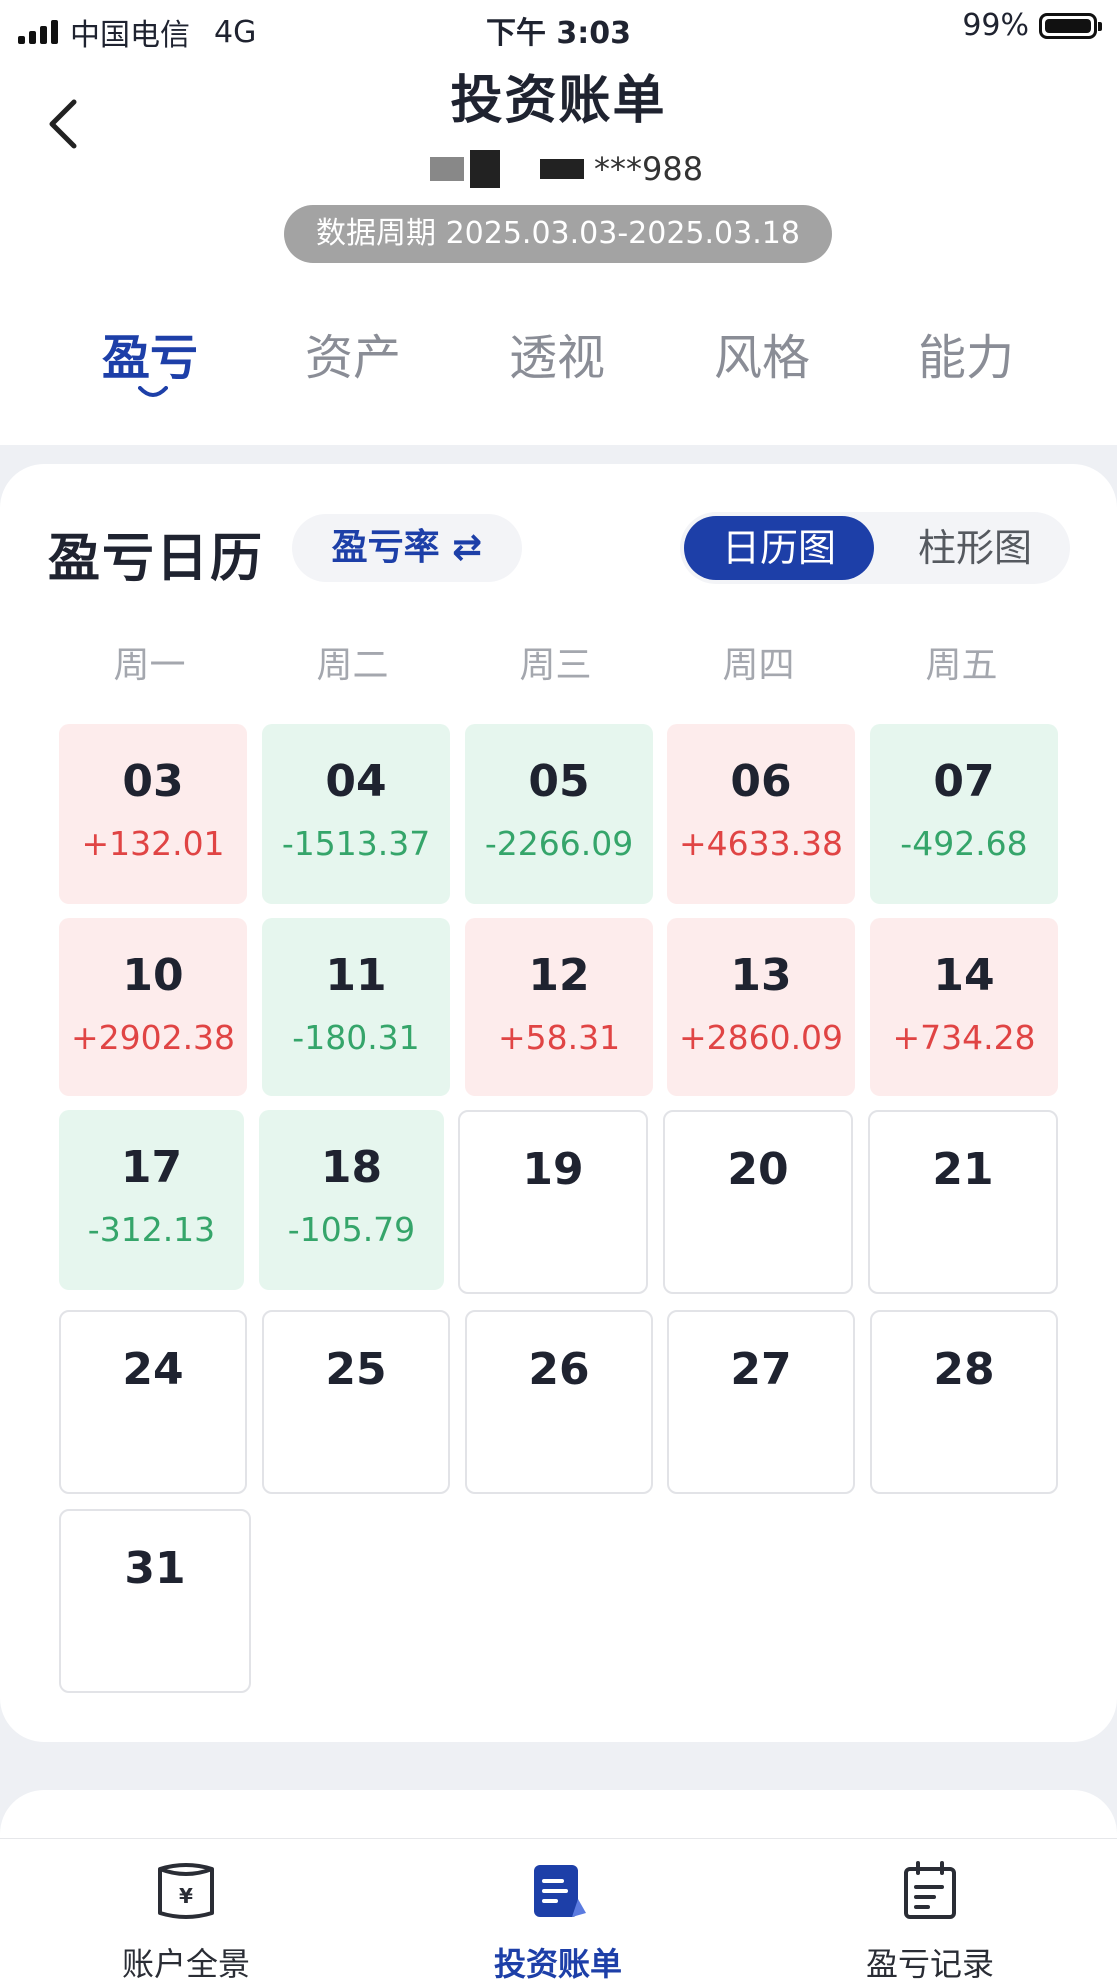 The height and width of the screenshot is (1987, 1117). I want to click on bar-view-button: 柱形图, so click(975, 548).